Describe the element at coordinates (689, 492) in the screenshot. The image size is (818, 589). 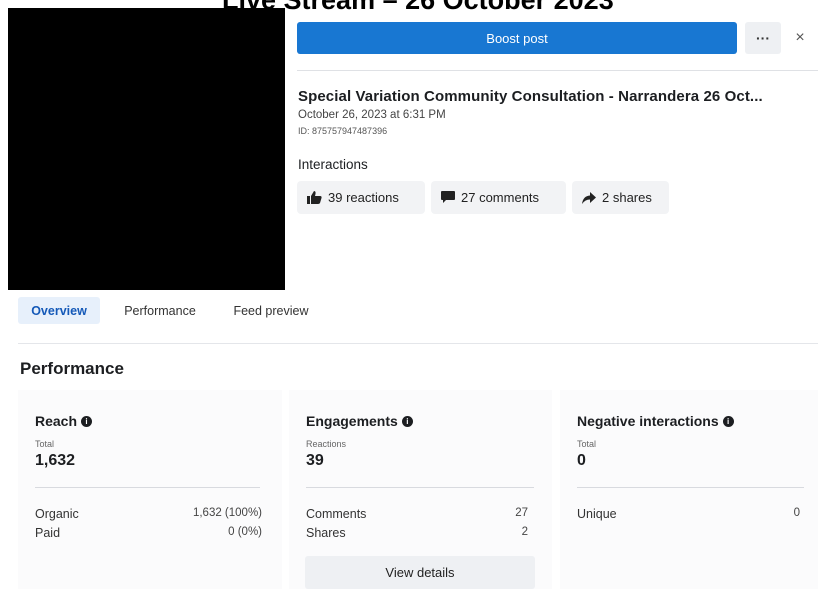
I see `negative-interactions-card: Negative interactions i Total 0 Unique 0` at that location.